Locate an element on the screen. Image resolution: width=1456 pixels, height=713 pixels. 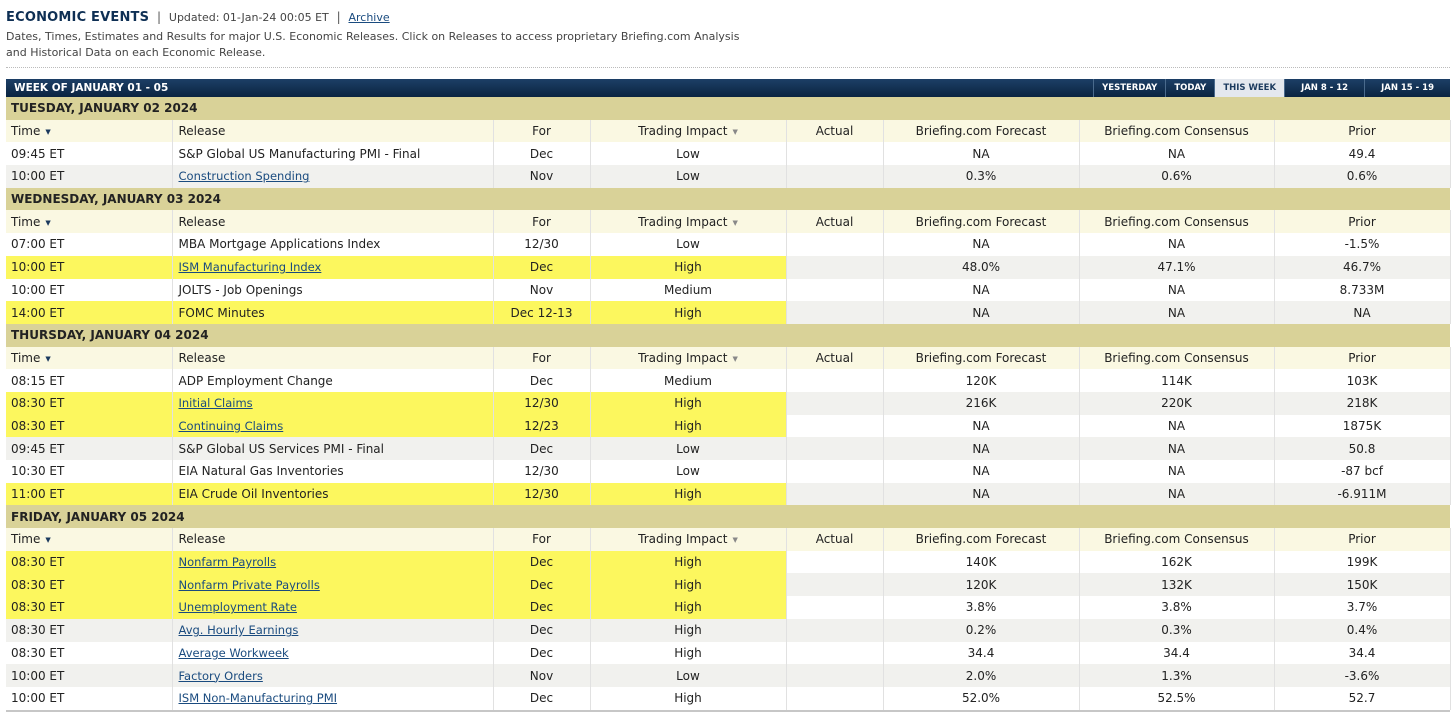
release-link: Nonfarm Private Payrolls is located at coordinates (249, 585).